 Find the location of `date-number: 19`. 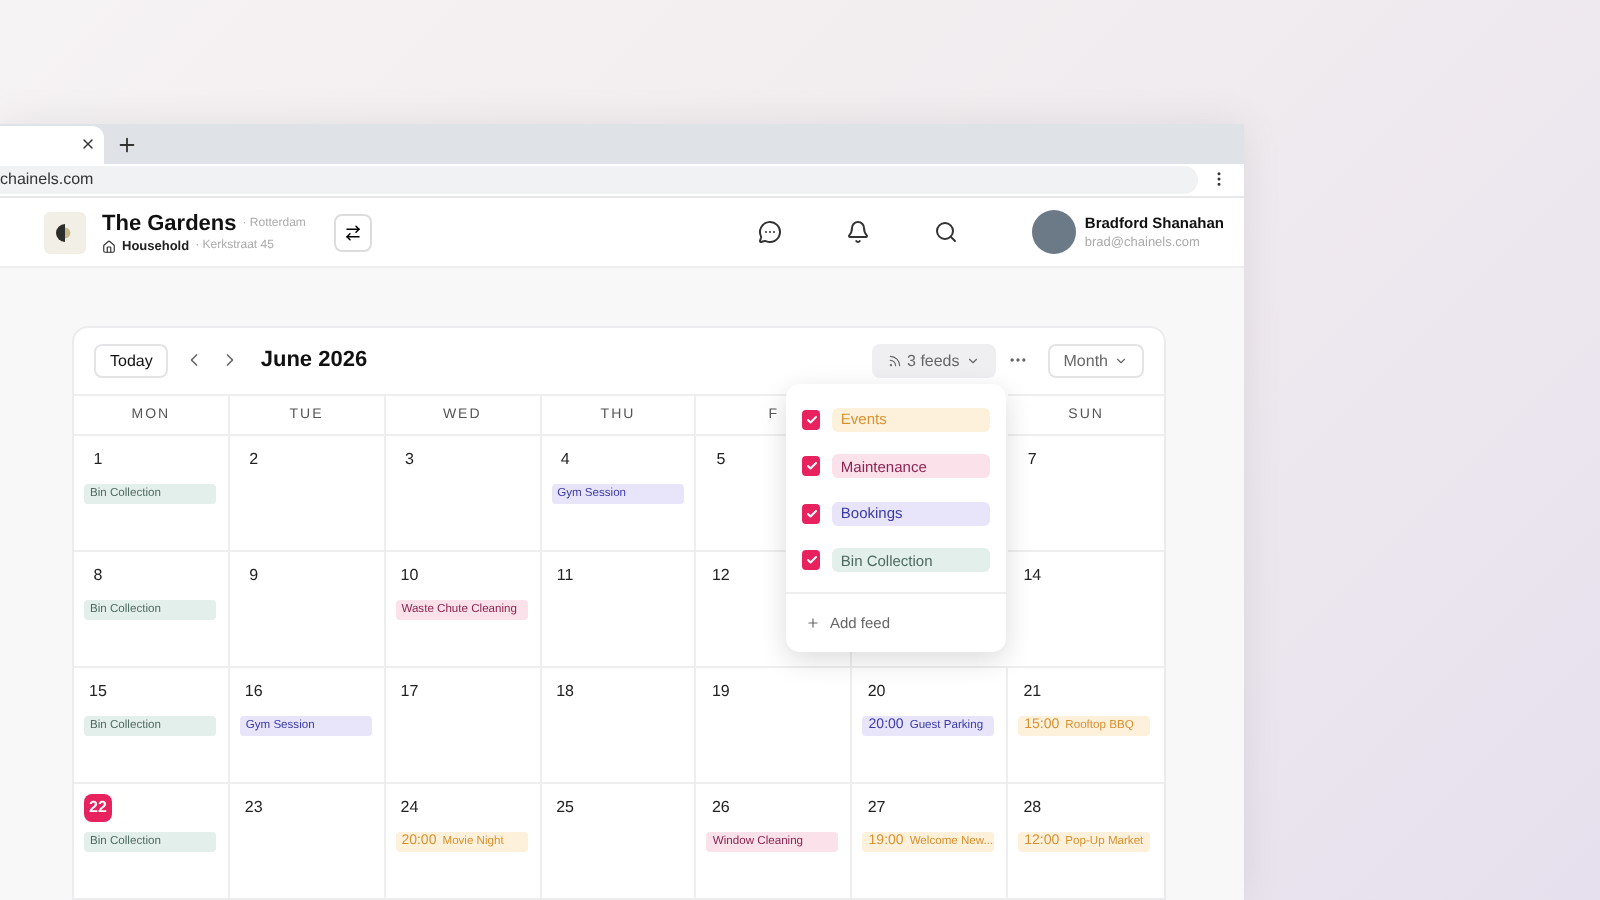

date-number: 19 is located at coordinates (720, 692).